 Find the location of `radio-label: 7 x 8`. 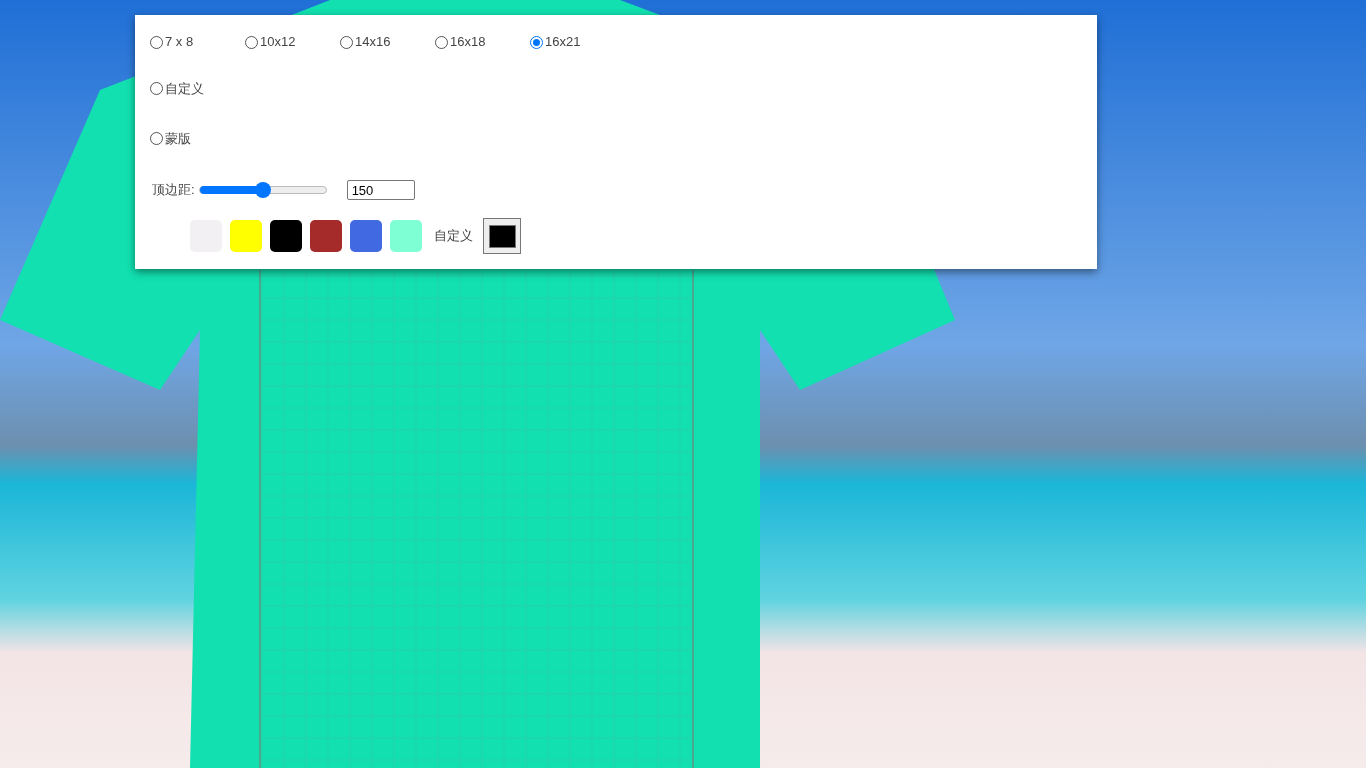

radio-label: 7 x 8 is located at coordinates (179, 42).